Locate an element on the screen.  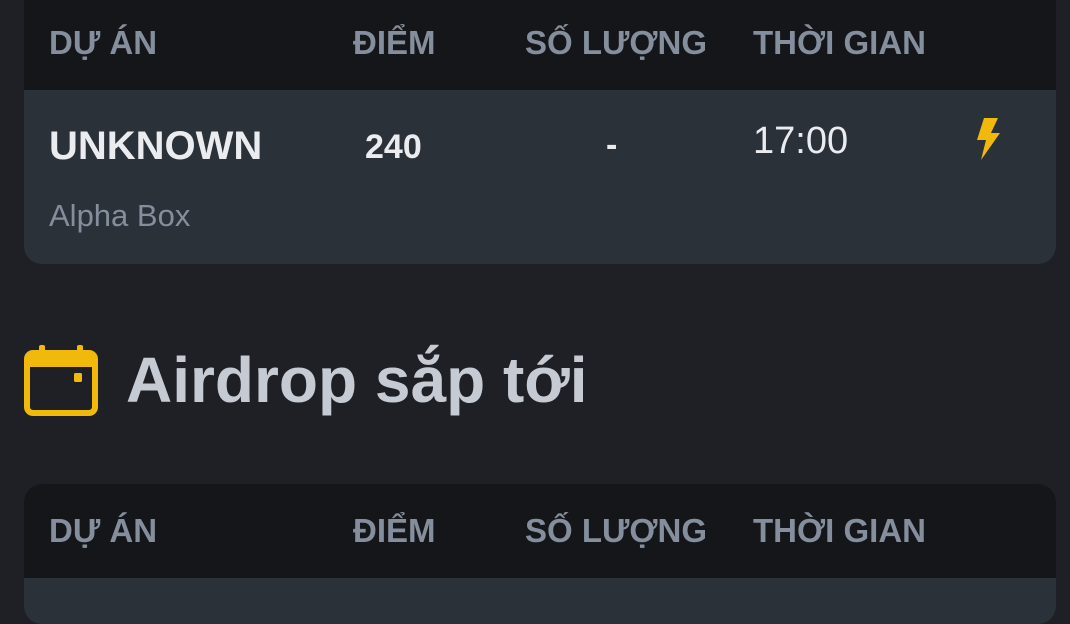
project-subtitle: Alpha Box is located at coordinates (120, 215).